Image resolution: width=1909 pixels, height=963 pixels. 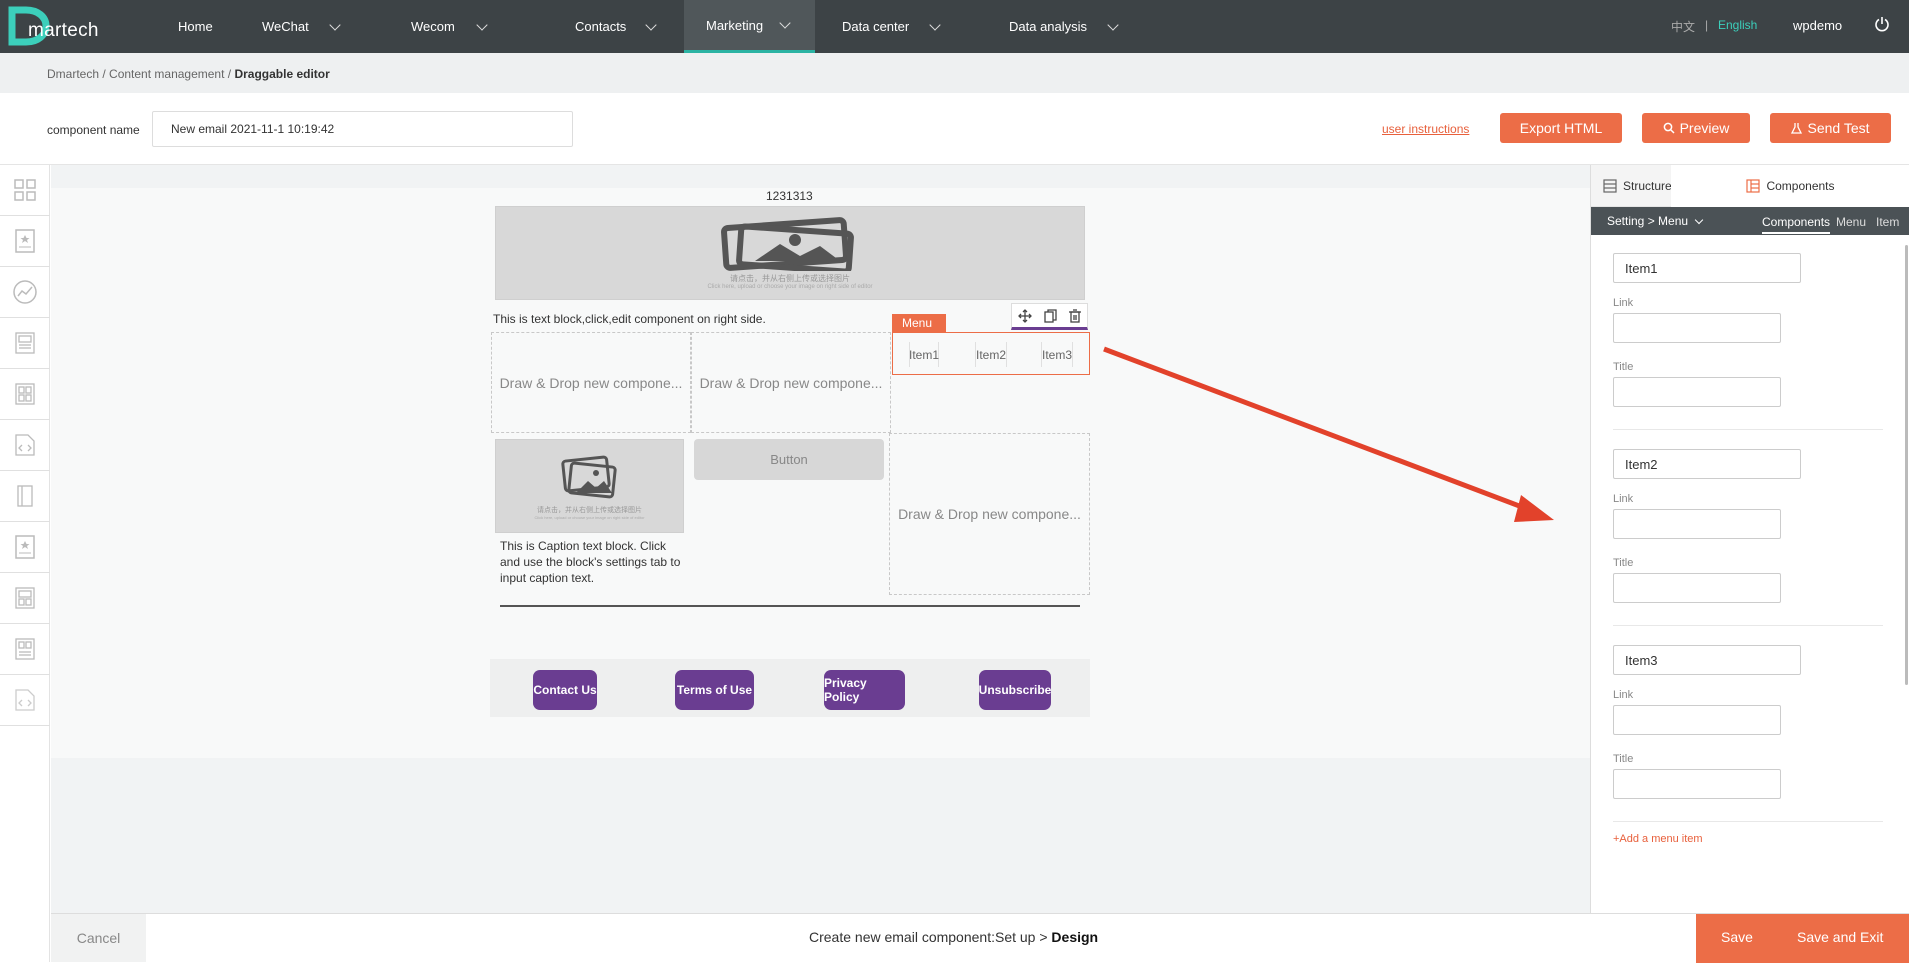 What do you see at coordinates (1707, 660) in the screenshot?
I see `item3-name-input` at bounding box center [1707, 660].